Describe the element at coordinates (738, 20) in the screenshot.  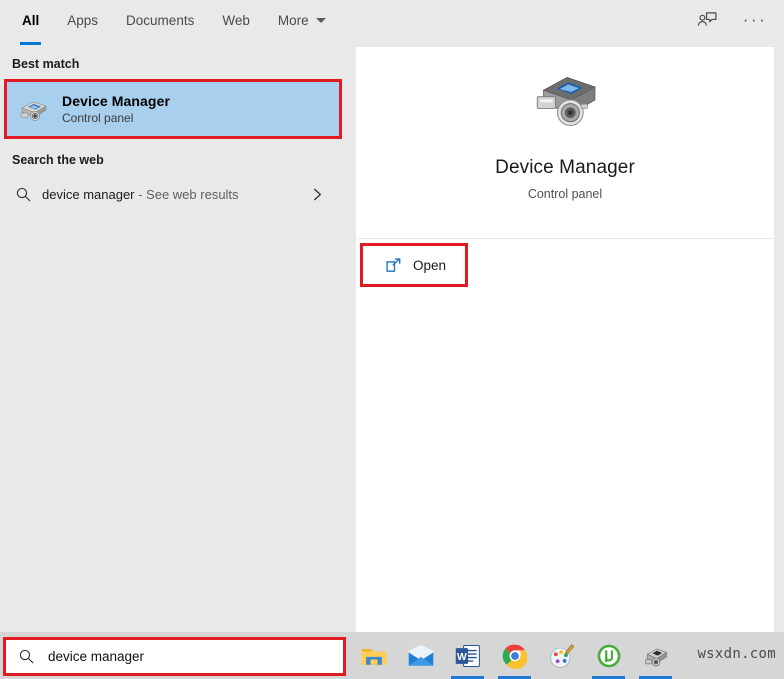
I see `tab-bar-actions: ···` at that location.